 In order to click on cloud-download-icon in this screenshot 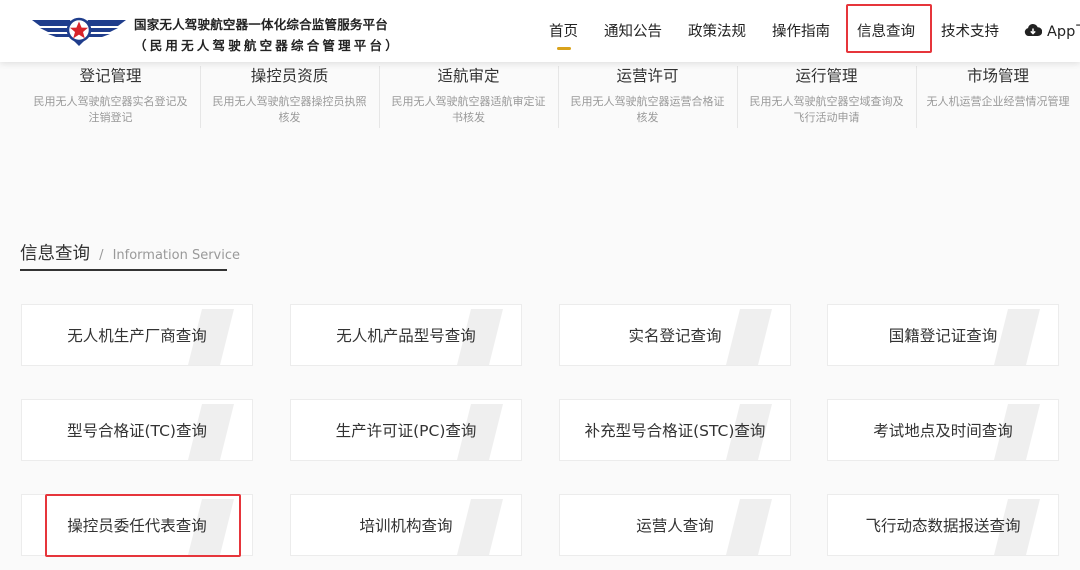, I will do `click(1033, 30)`.